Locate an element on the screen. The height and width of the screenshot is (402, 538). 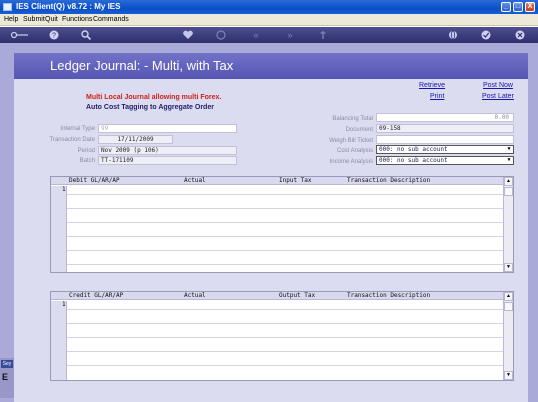
col-credit-gl: Credit GL/AR/AP is located at coordinates (96, 296).